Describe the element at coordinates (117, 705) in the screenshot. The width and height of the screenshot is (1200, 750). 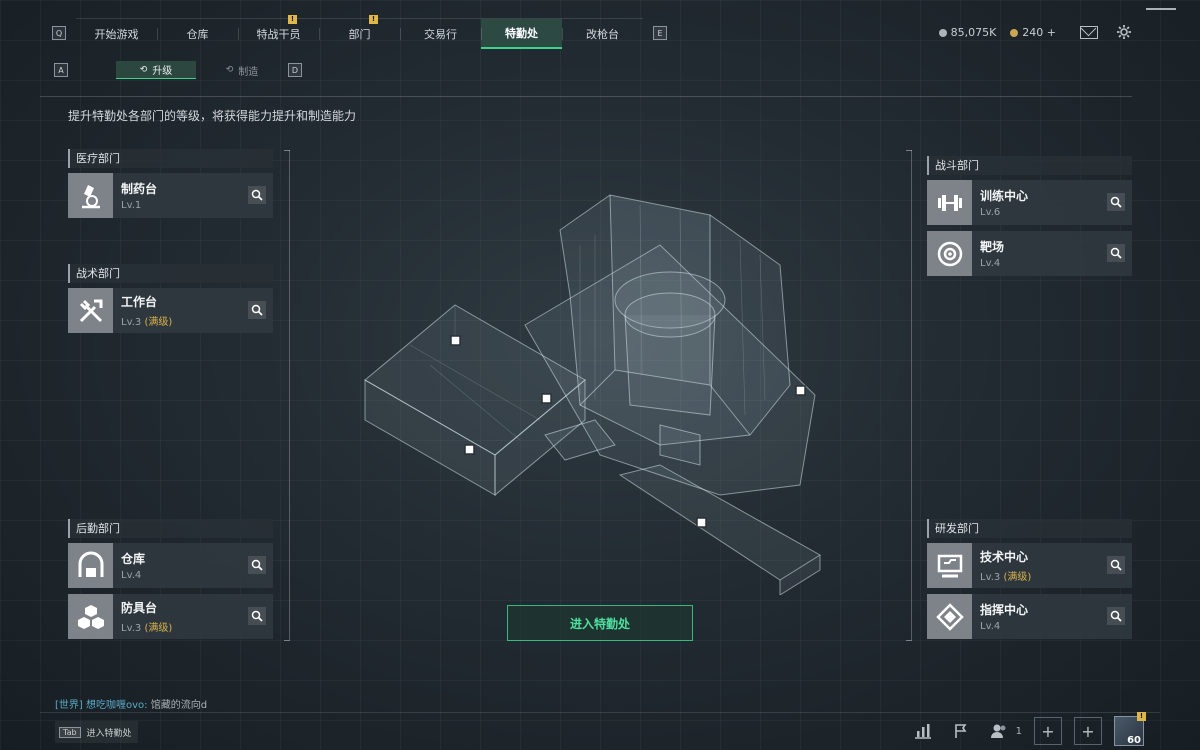
I see `chat-sender: 想吃咖喱ovo:` at that location.